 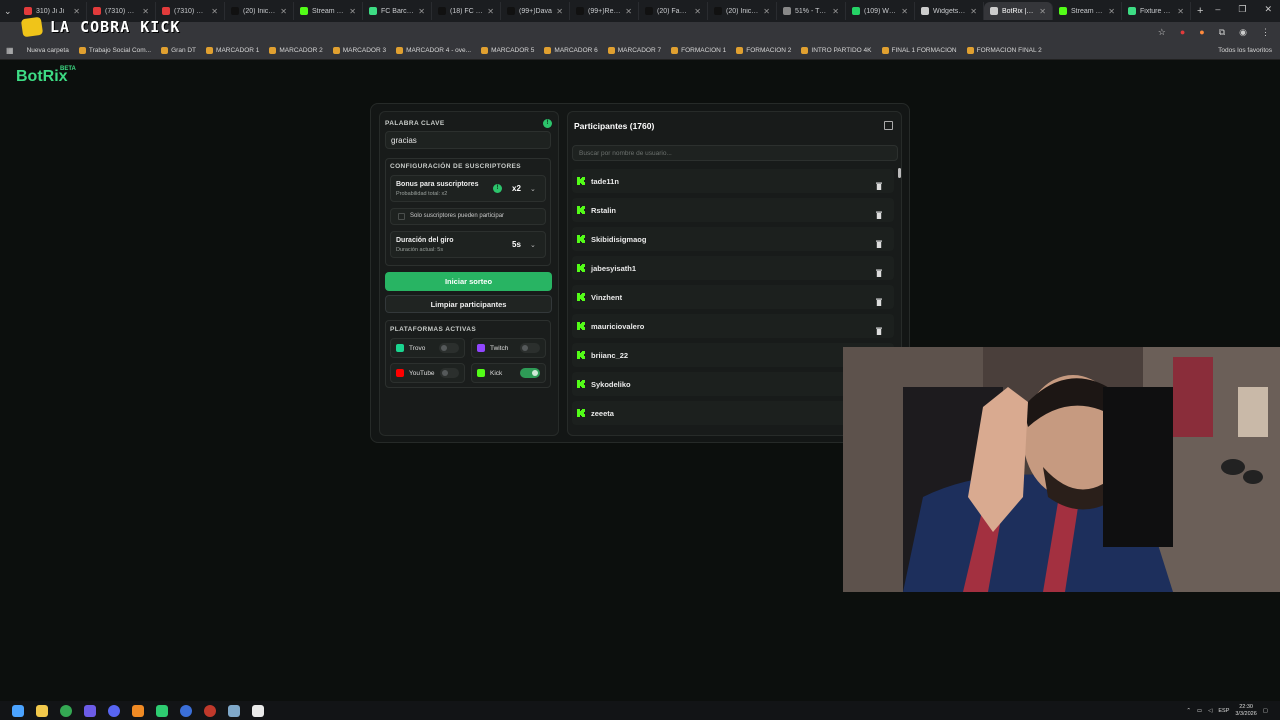 I want to click on notification-icon: ▢, so click(x=1265, y=711).